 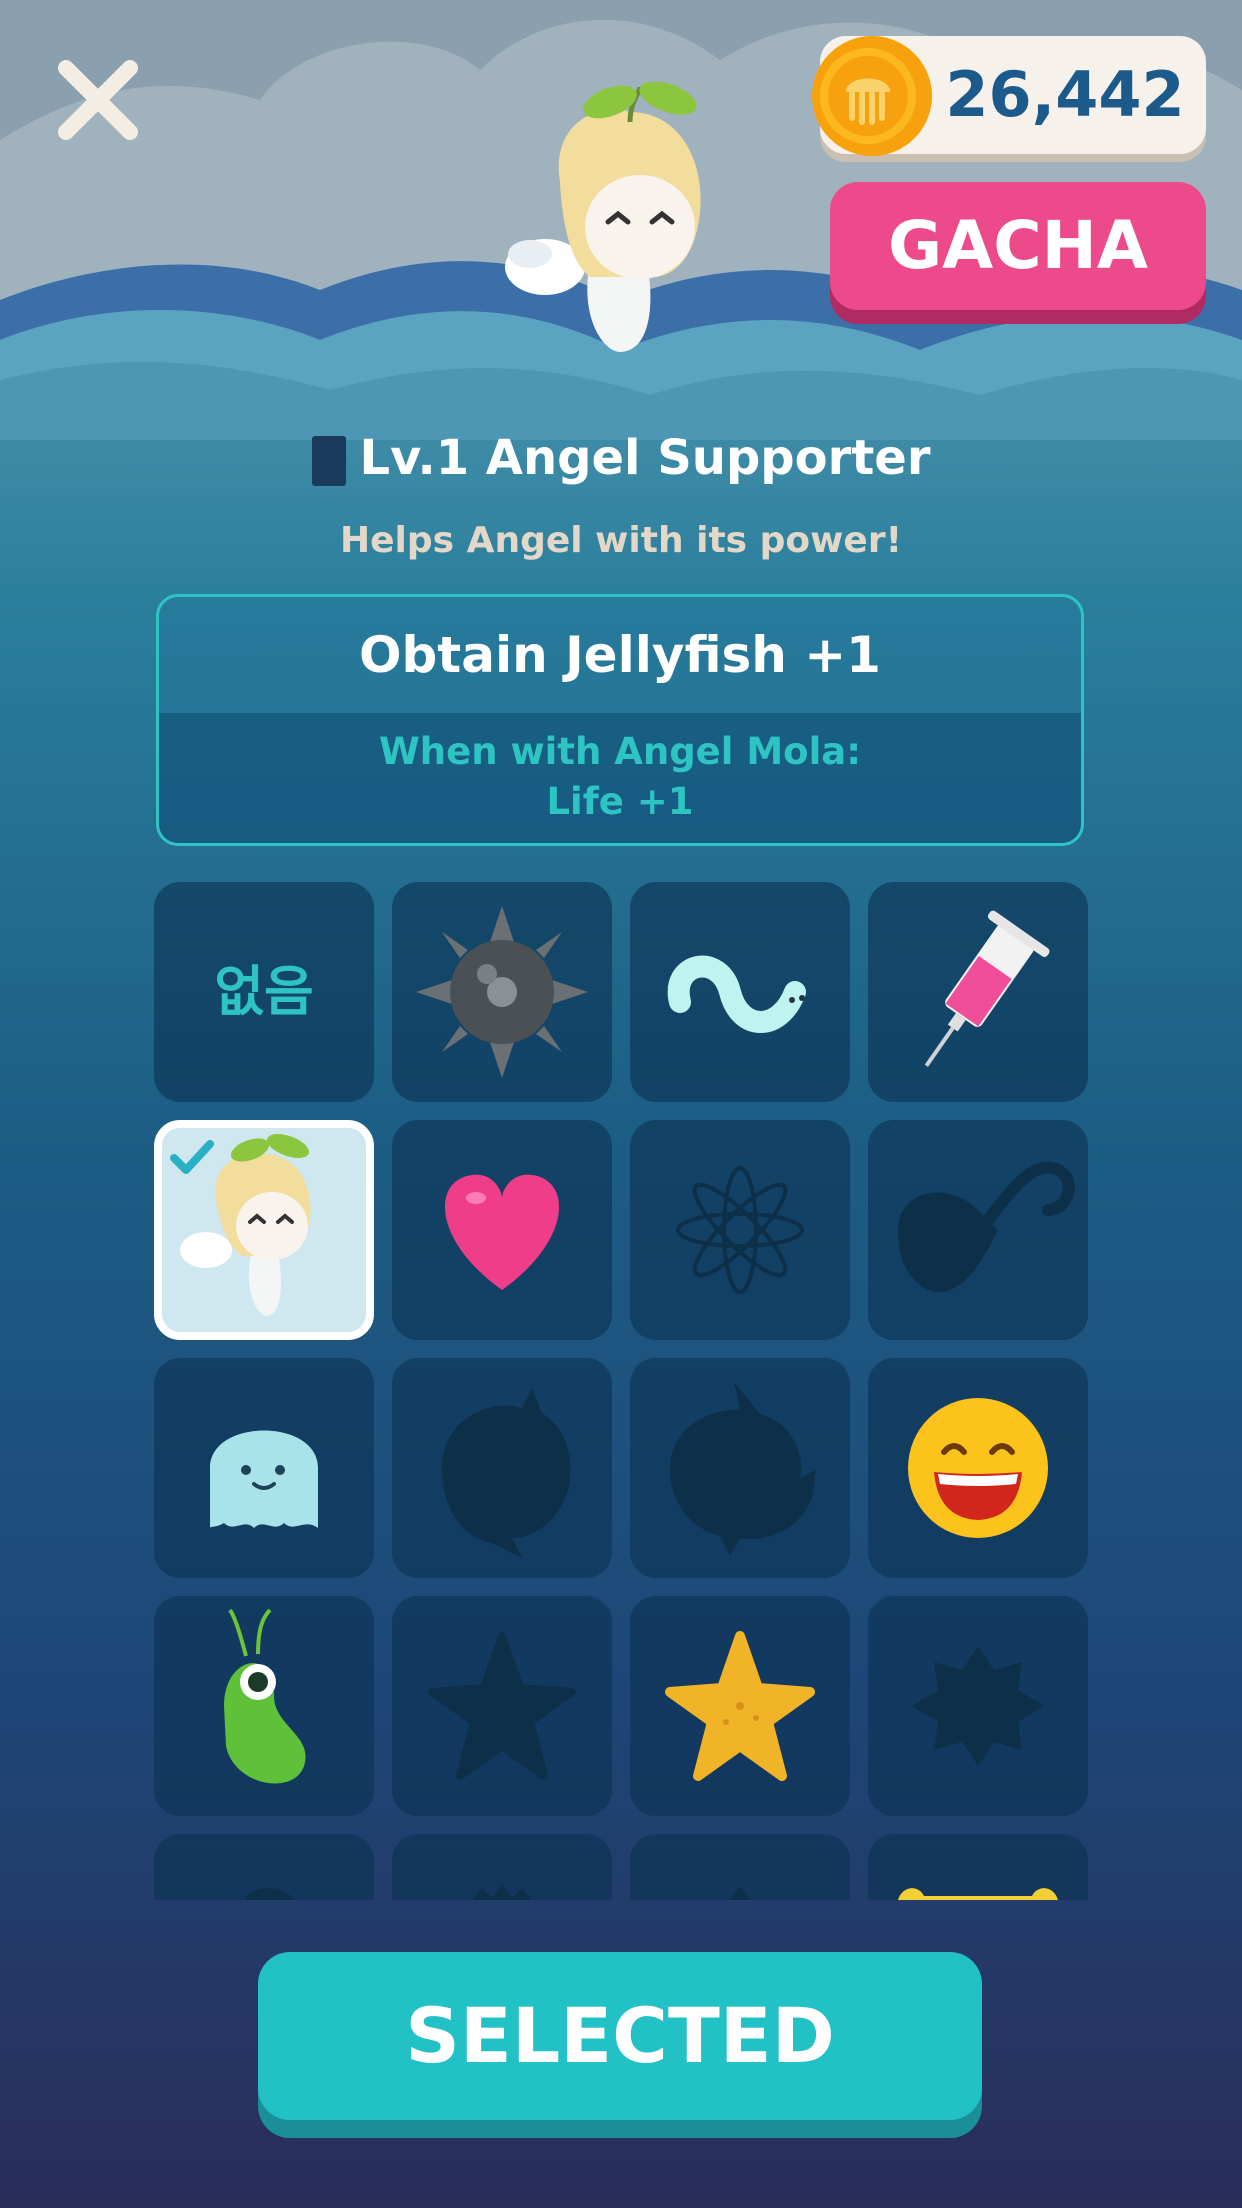 What do you see at coordinates (872, 96) in the screenshot?
I see `jellyfish-coin-icon` at bounding box center [872, 96].